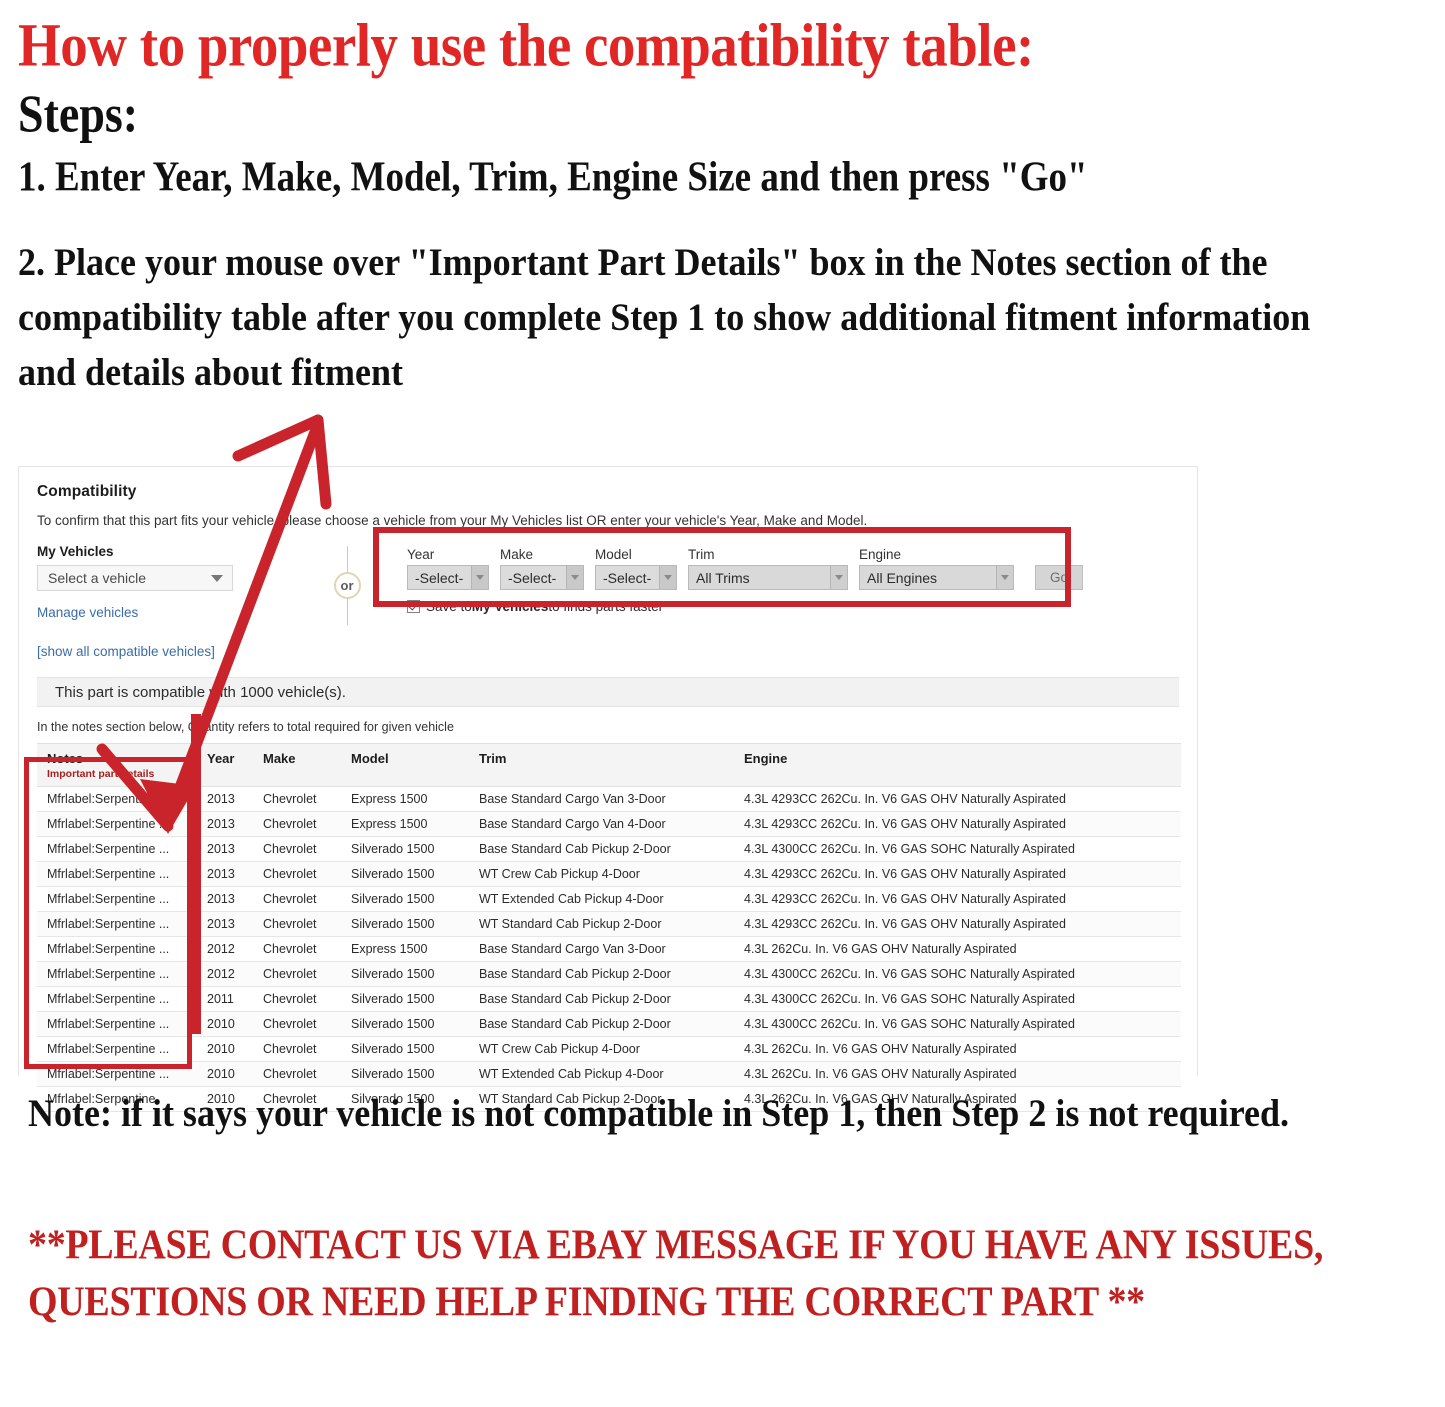 Image resolution: width=1445 pixels, height=1407 pixels. What do you see at coordinates (347, 559) in the screenshot?
I see `or-line-top` at bounding box center [347, 559].